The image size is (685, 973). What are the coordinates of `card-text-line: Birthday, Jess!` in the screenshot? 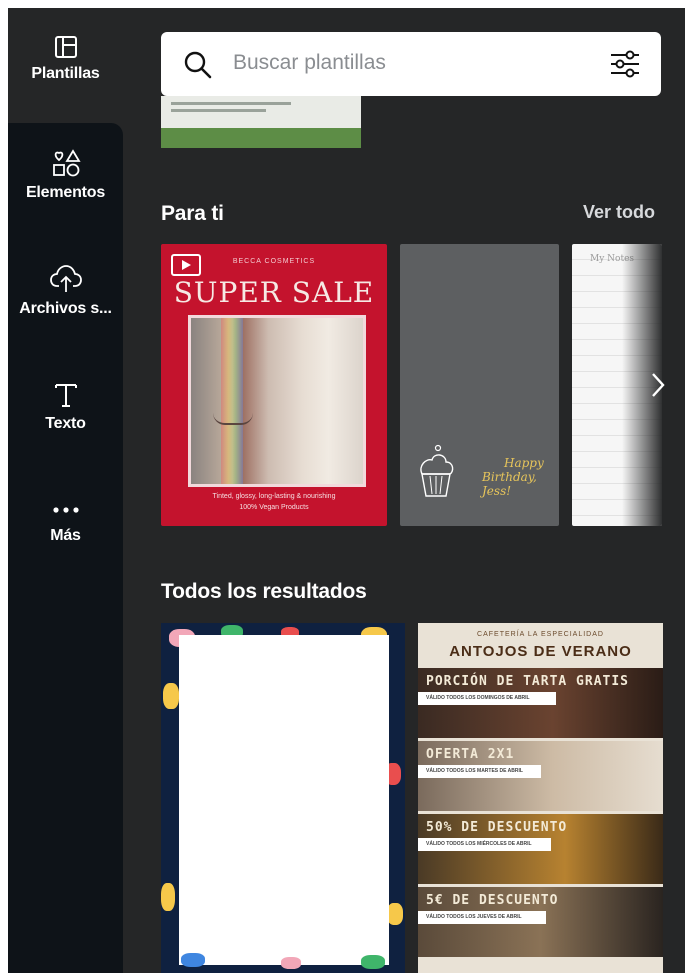 It's located at (509, 484).